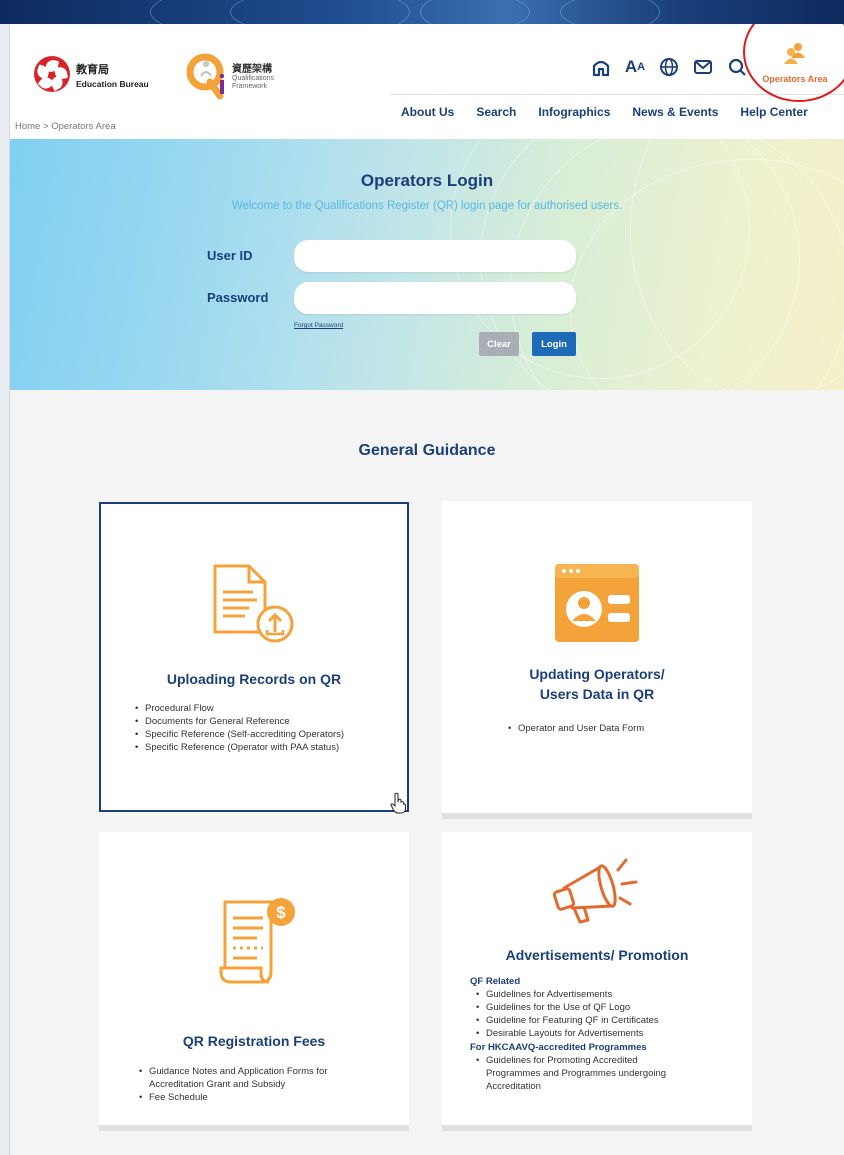  I want to click on breadcrumb-home: Home, so click(27, 126).